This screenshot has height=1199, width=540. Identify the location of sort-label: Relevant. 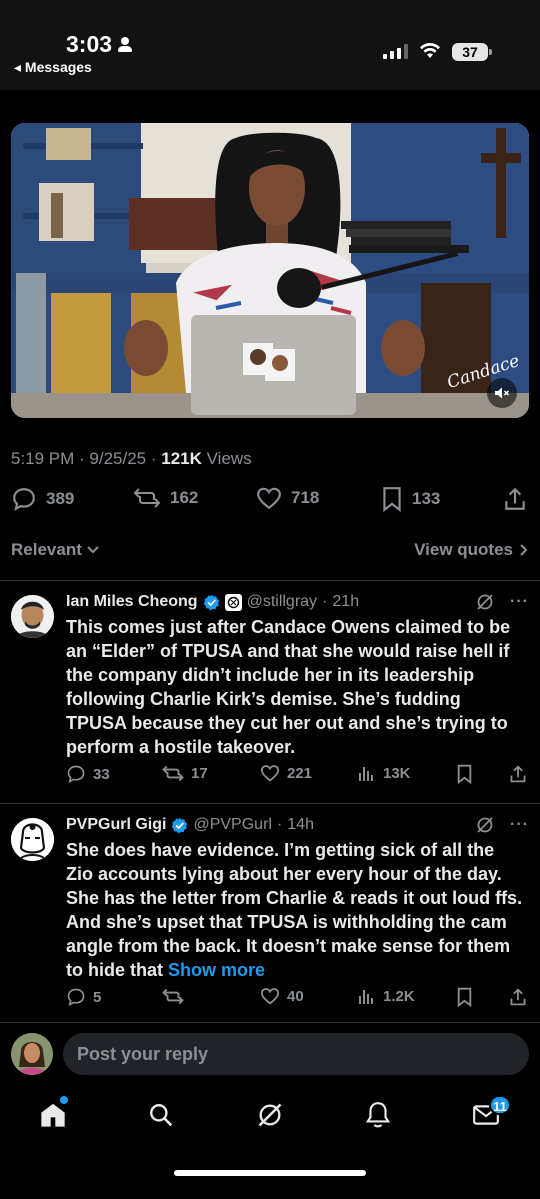
(46, 549).